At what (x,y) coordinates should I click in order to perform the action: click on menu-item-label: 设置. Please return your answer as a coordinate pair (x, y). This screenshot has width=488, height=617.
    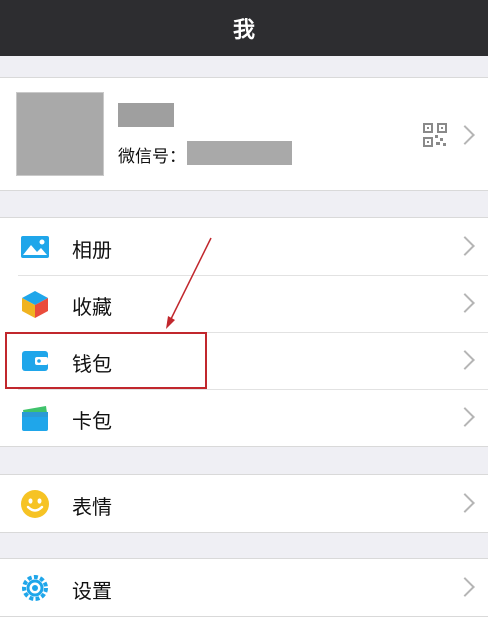
    Looking at the image, I should click on (92, 591).